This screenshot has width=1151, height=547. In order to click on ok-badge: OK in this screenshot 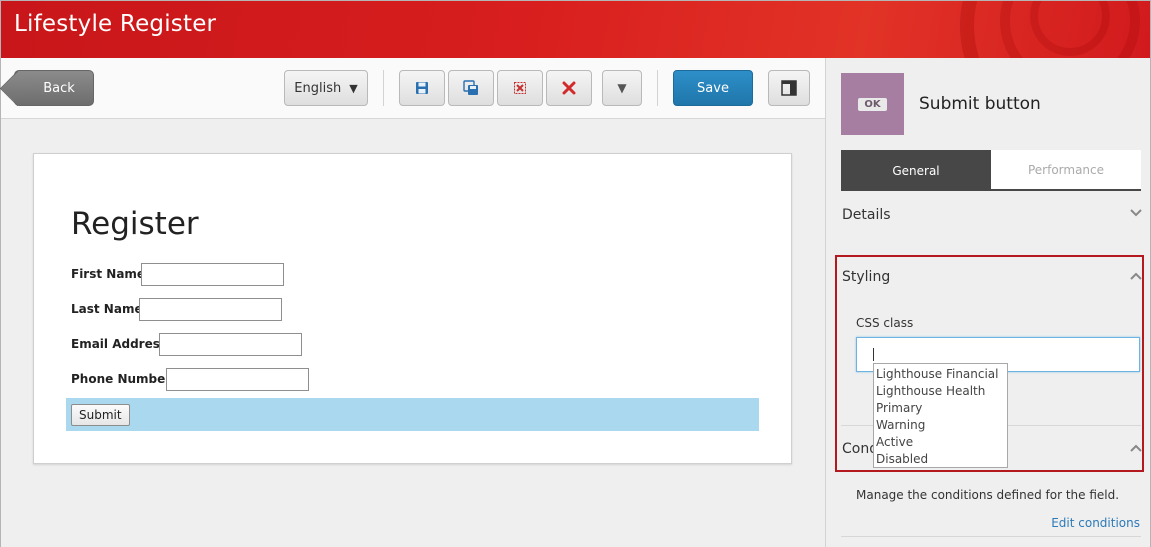, I will do `click(872, 104)`.